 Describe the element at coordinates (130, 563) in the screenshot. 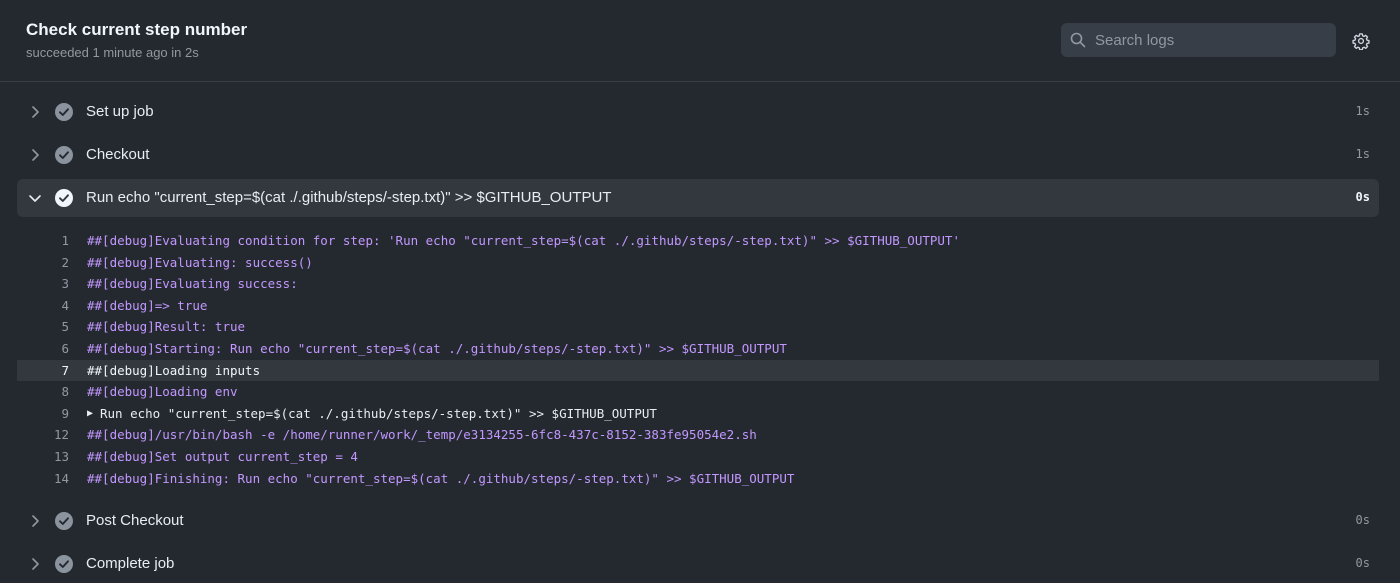

I see `step-label: Complete job` at that location.